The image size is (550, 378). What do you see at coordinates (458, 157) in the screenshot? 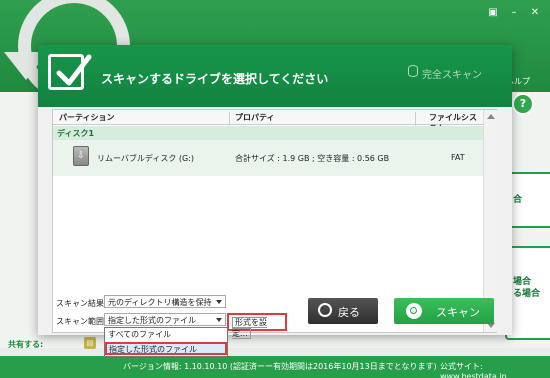
I see `drive-filesystem: FAT` at bounding box center [458, 157].